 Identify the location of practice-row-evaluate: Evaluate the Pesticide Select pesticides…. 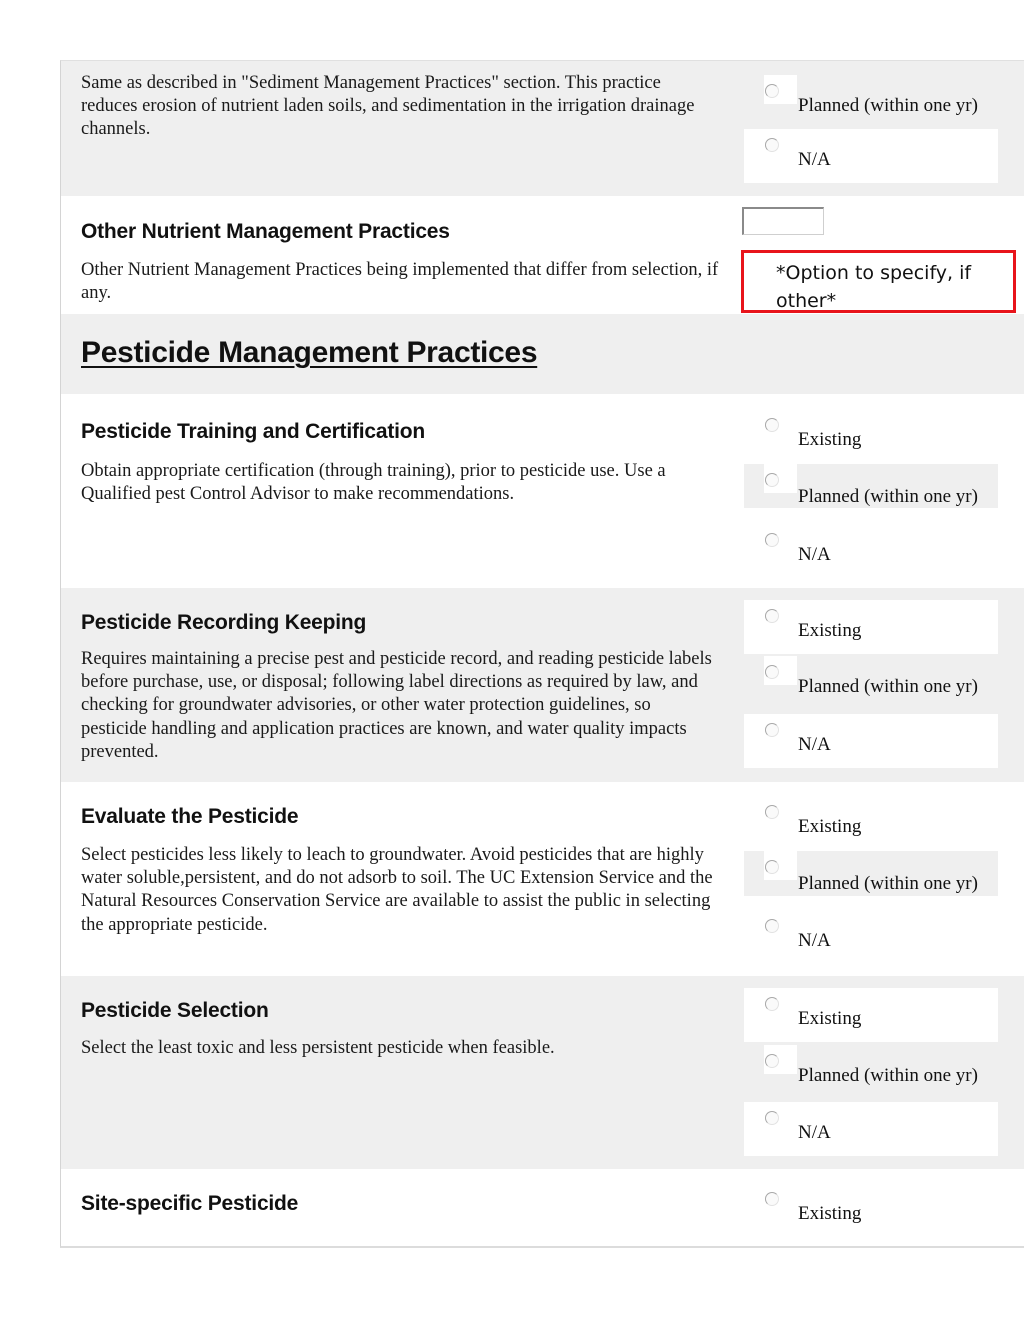
(542, 879).